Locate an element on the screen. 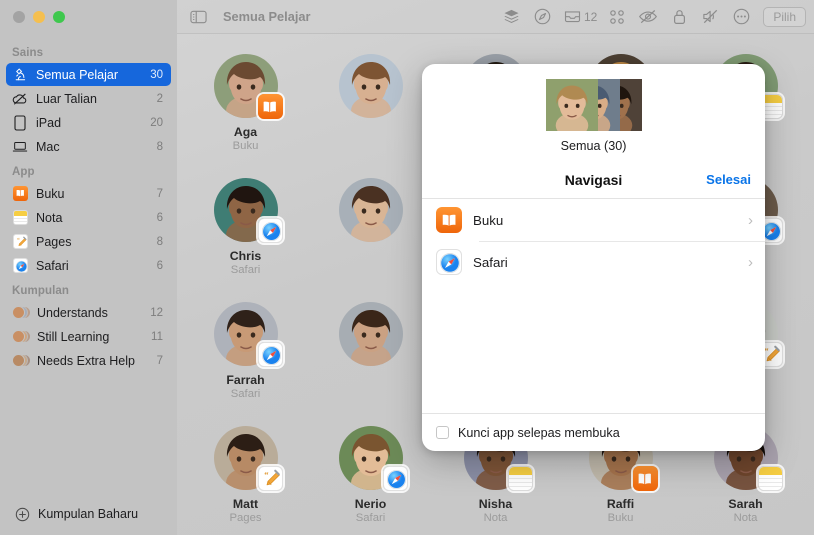  student-card: Aga Buku is located at coordinates (245, 108).